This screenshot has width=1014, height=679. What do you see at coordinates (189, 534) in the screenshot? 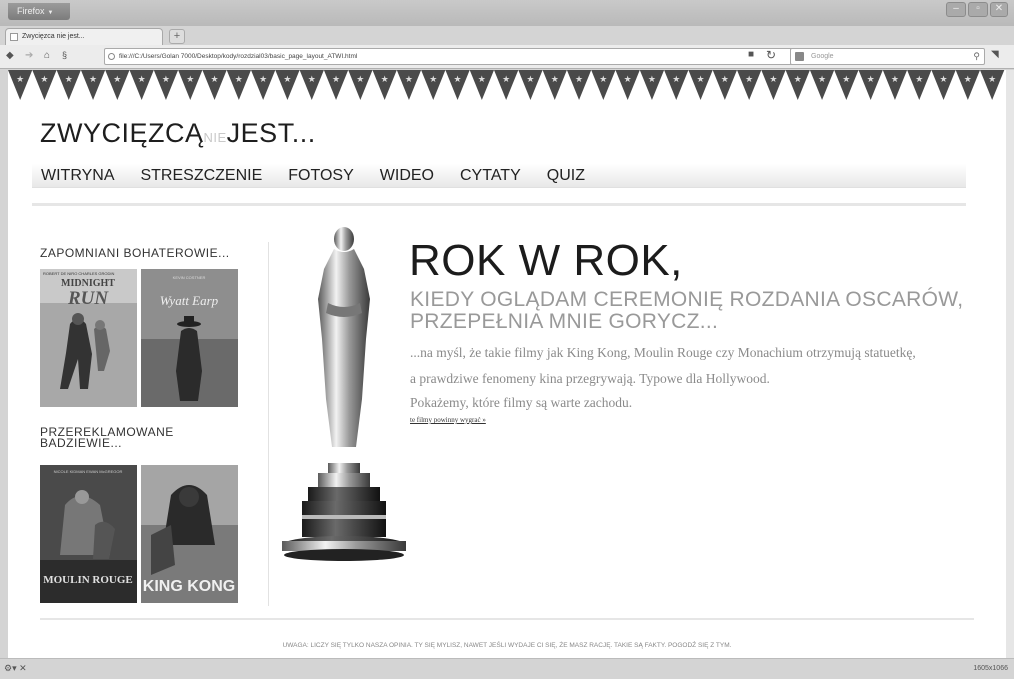
I see `poster-king-kong: KING KONG` at bounding box center [189, 534].